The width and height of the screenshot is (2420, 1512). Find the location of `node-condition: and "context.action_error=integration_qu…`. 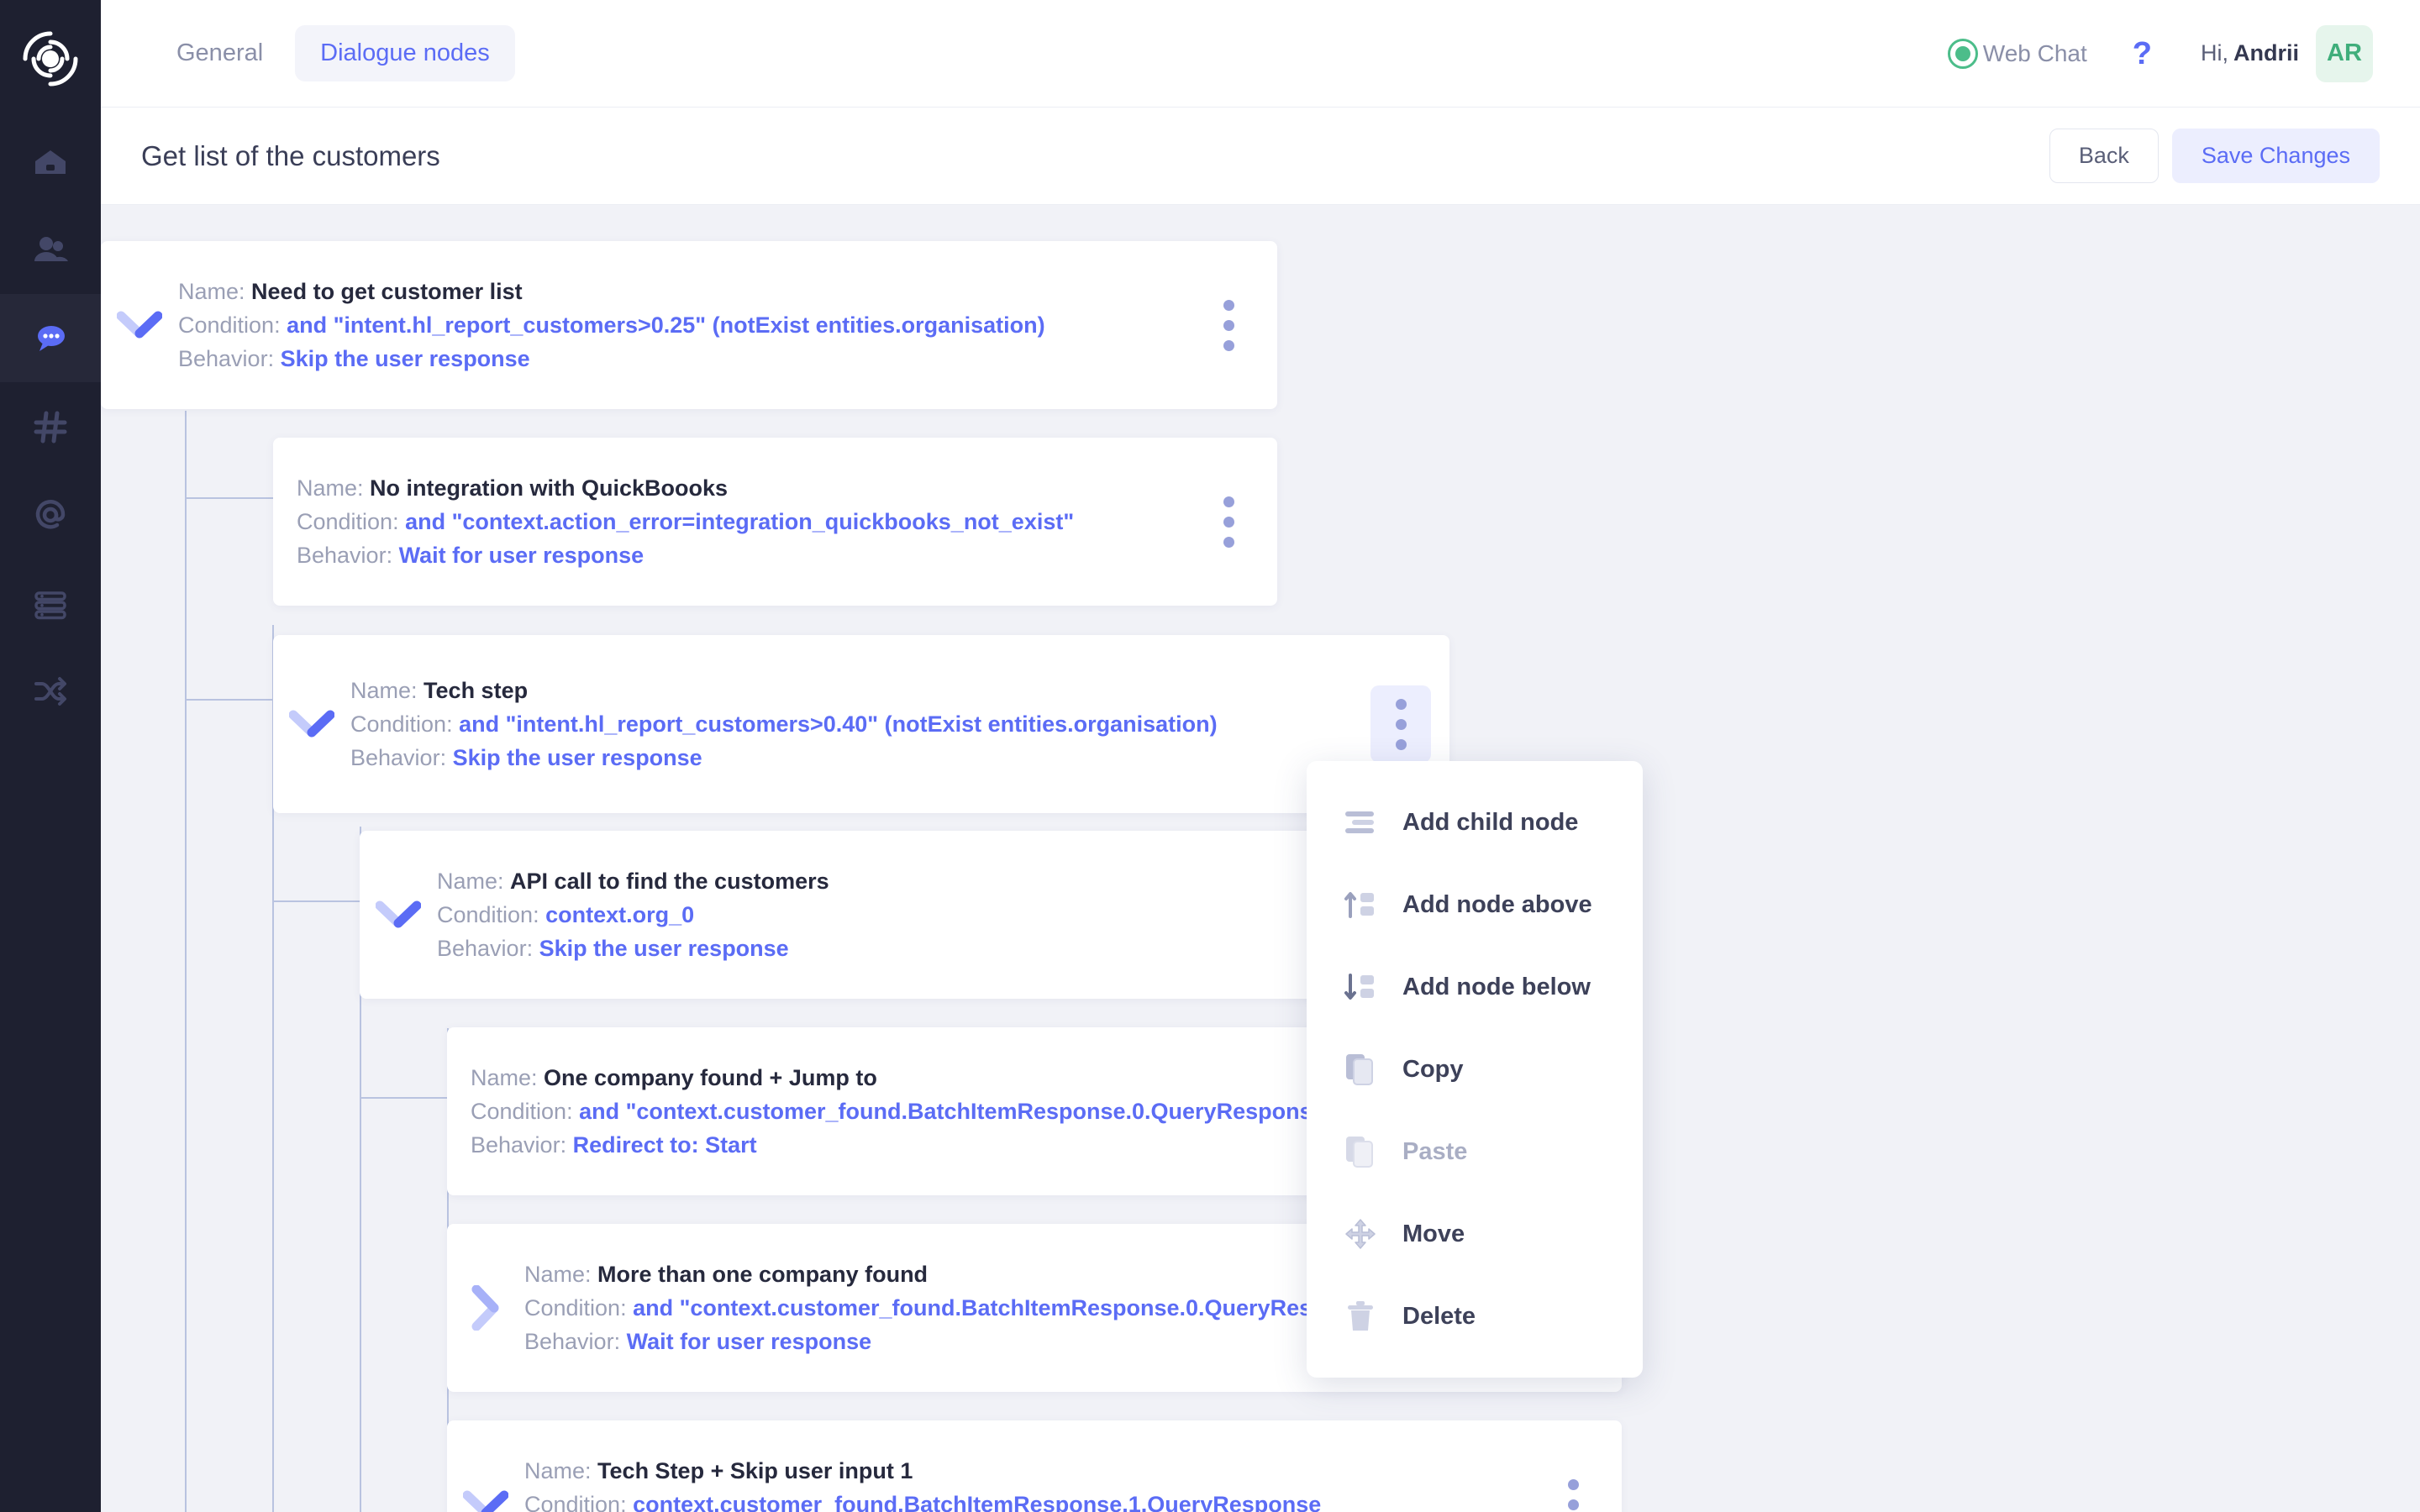

node-condition: and "context.action_error=integration_qu… is located at coordinates (740, 521).